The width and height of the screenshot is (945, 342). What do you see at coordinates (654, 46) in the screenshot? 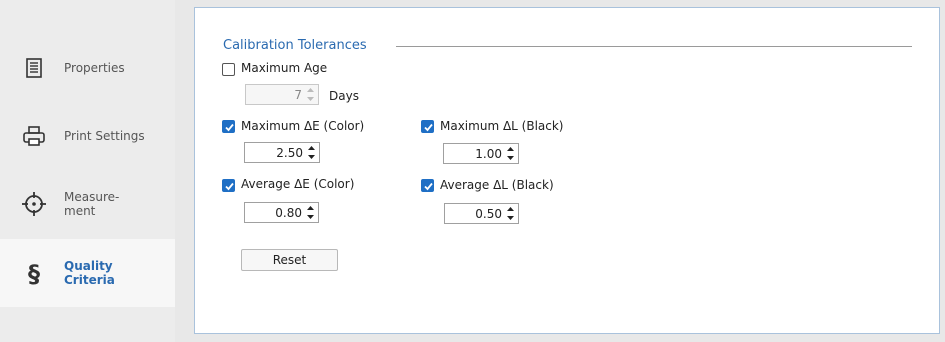
I see `group-divider` at bounding box center [654, 46].